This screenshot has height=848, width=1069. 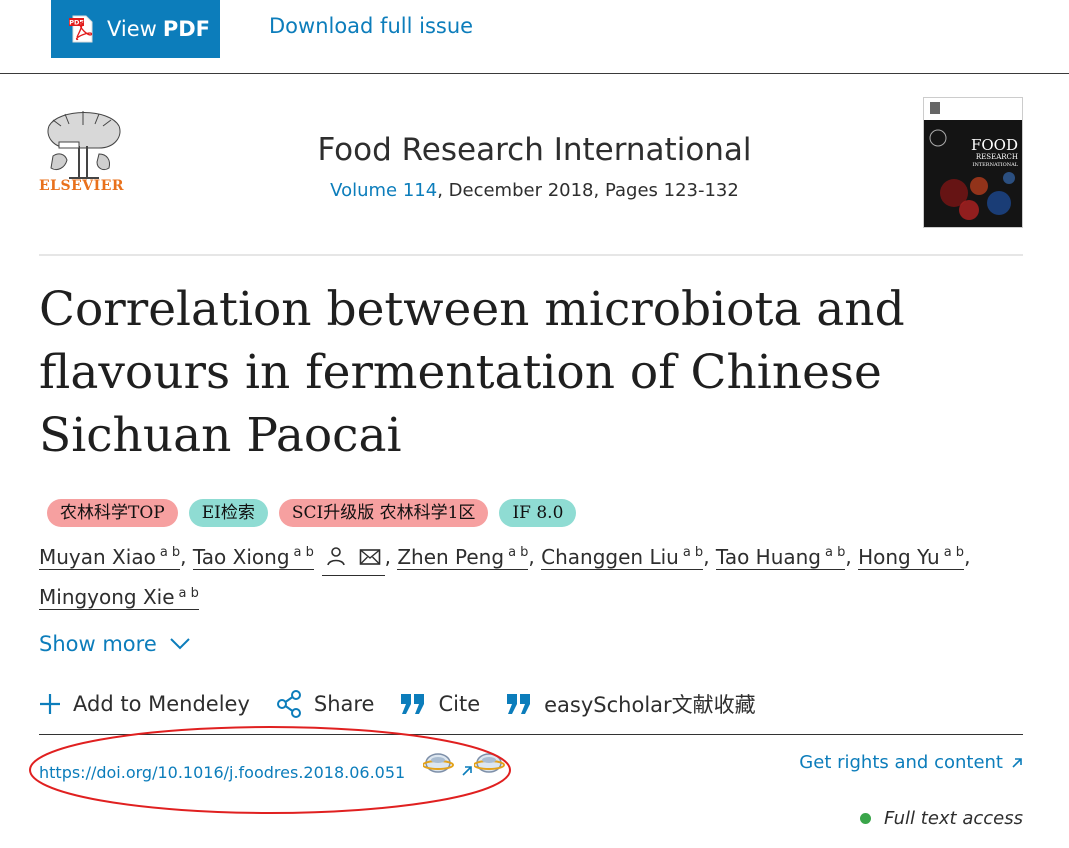 I want to click on get-rights-link: Get rights and content, so click(x=911, y=762).